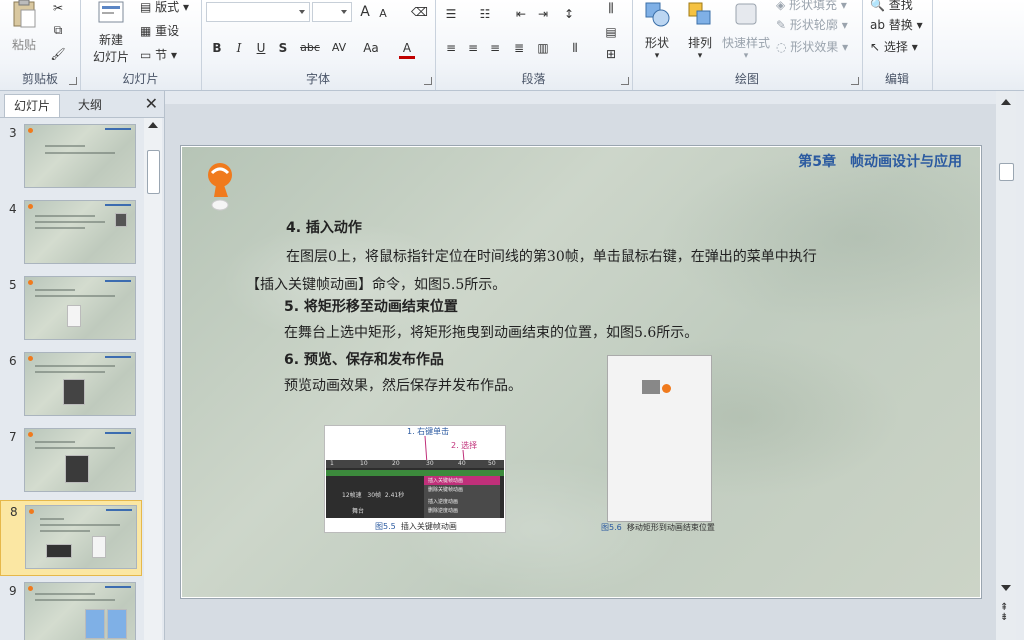  What do you see at coordinates (24, 33) in the screenshot?
I see `paste-button: 粘贴` at bounding box center [24, 33].